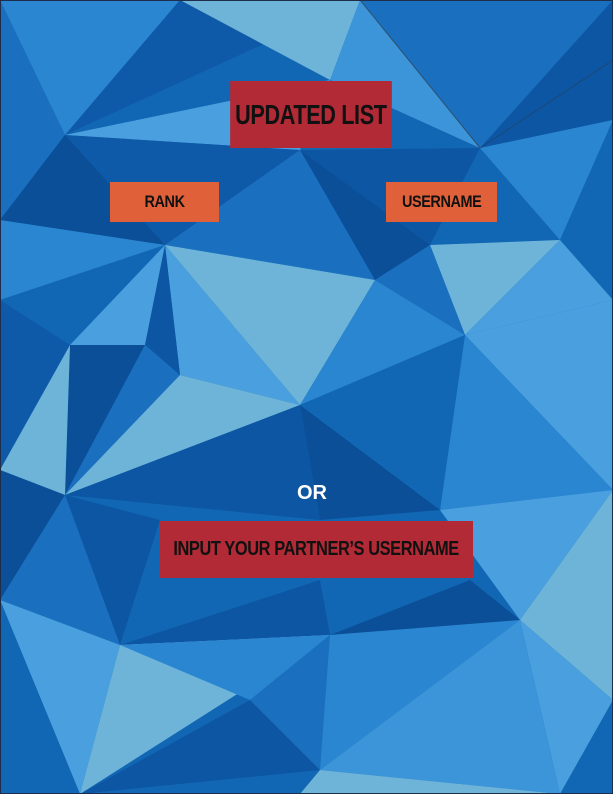 This screenshot has width=613, height=794. I want to click on partner-username-button: INPUT YOUR PARTNER’S USERNAME, so click(316, 549).